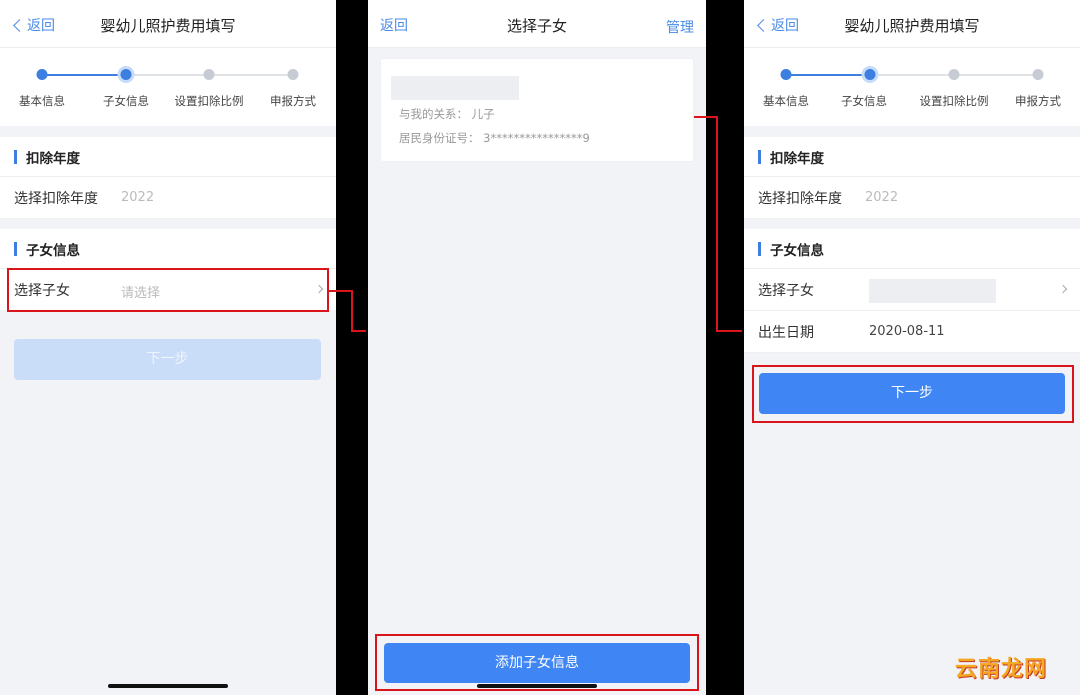  Describe the element at coordinates (1063, 289) in the screenshot. I see `chevron-right-icon` at that location.